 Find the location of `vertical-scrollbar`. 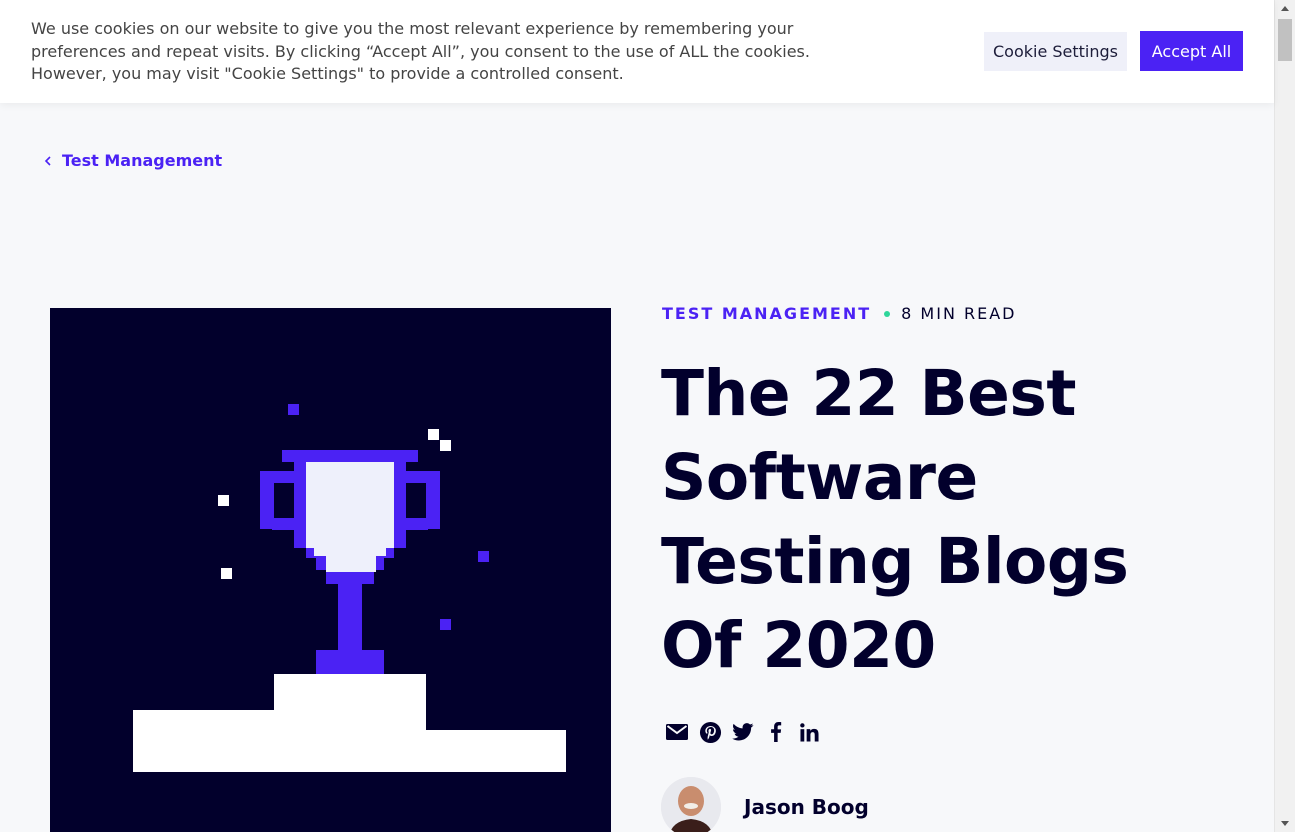

vertical-scrollbar is located at coordinates (1284, 416).